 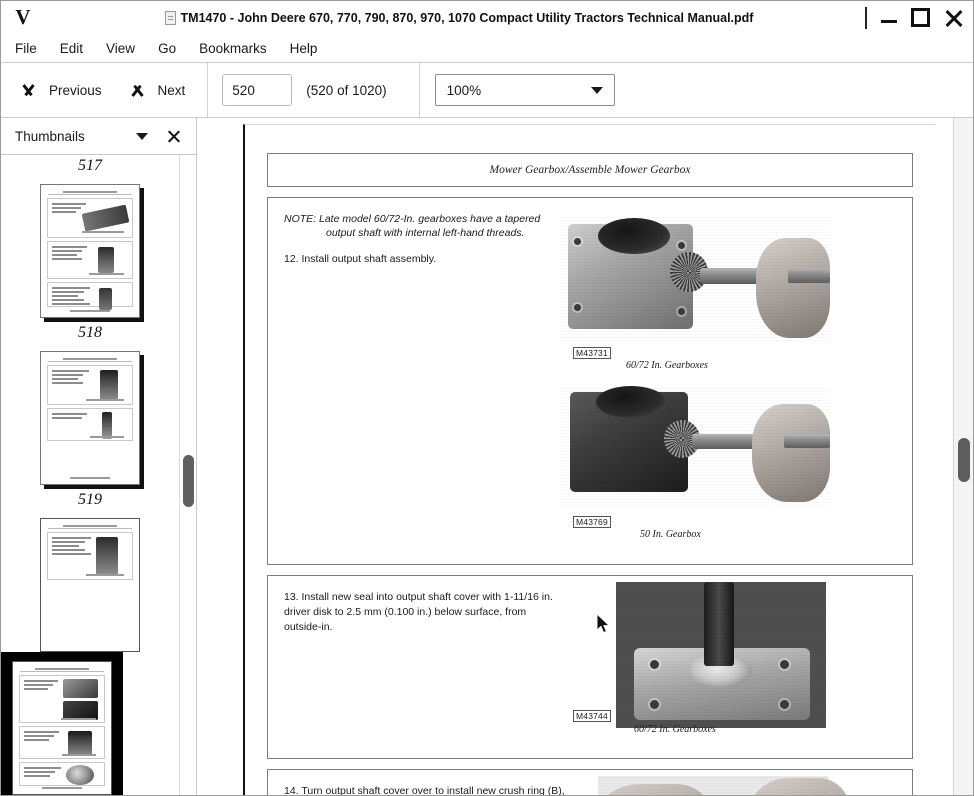 I want to click on thumbnail-page-label: 517, so click(x=90, y=165).